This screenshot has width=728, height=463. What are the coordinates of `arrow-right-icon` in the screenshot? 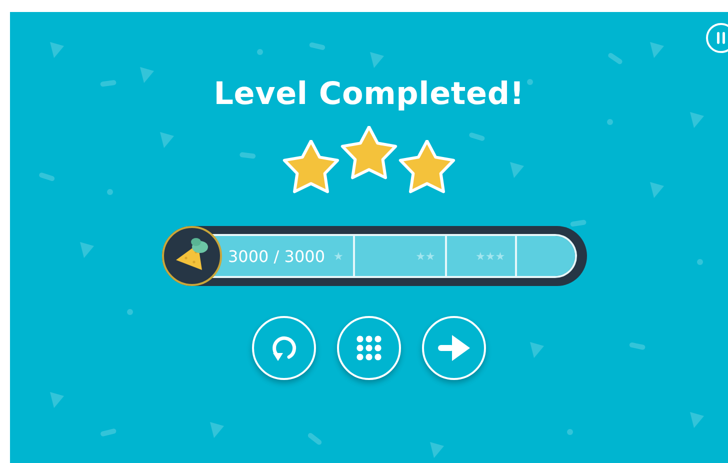 It's located at (454, 348).